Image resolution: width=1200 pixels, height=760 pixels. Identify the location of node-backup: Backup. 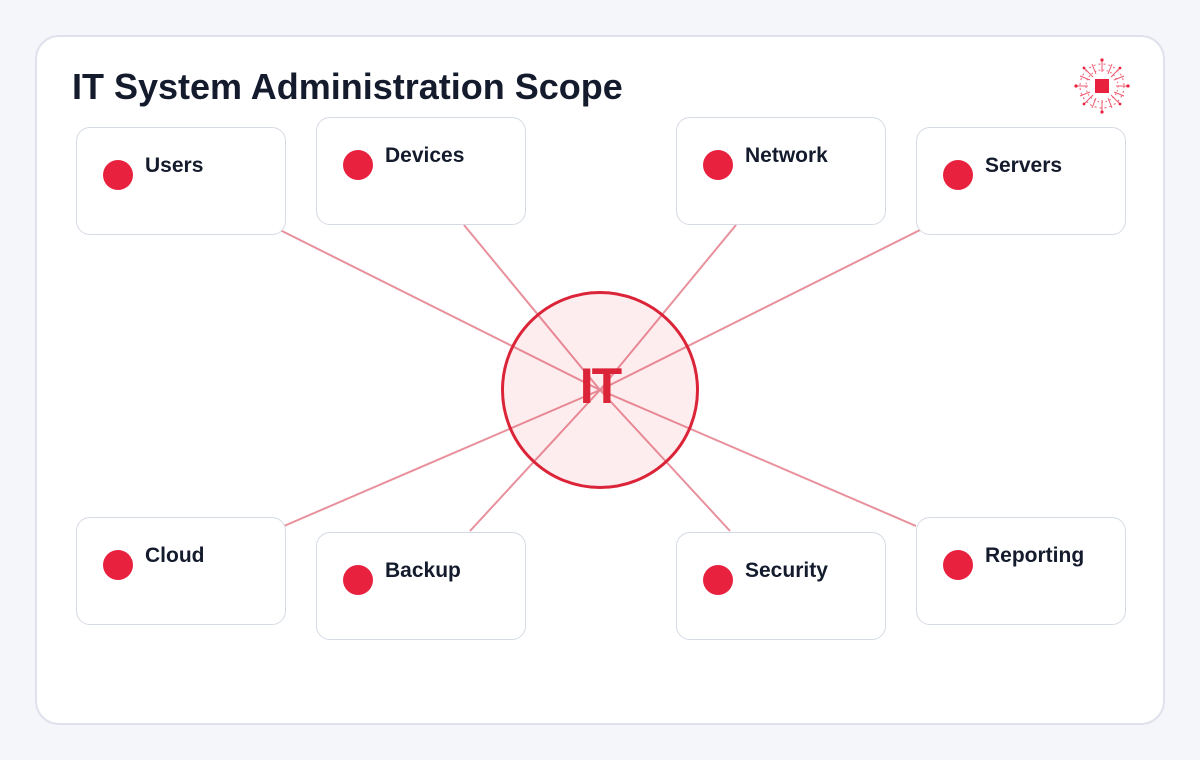
(421, 586).